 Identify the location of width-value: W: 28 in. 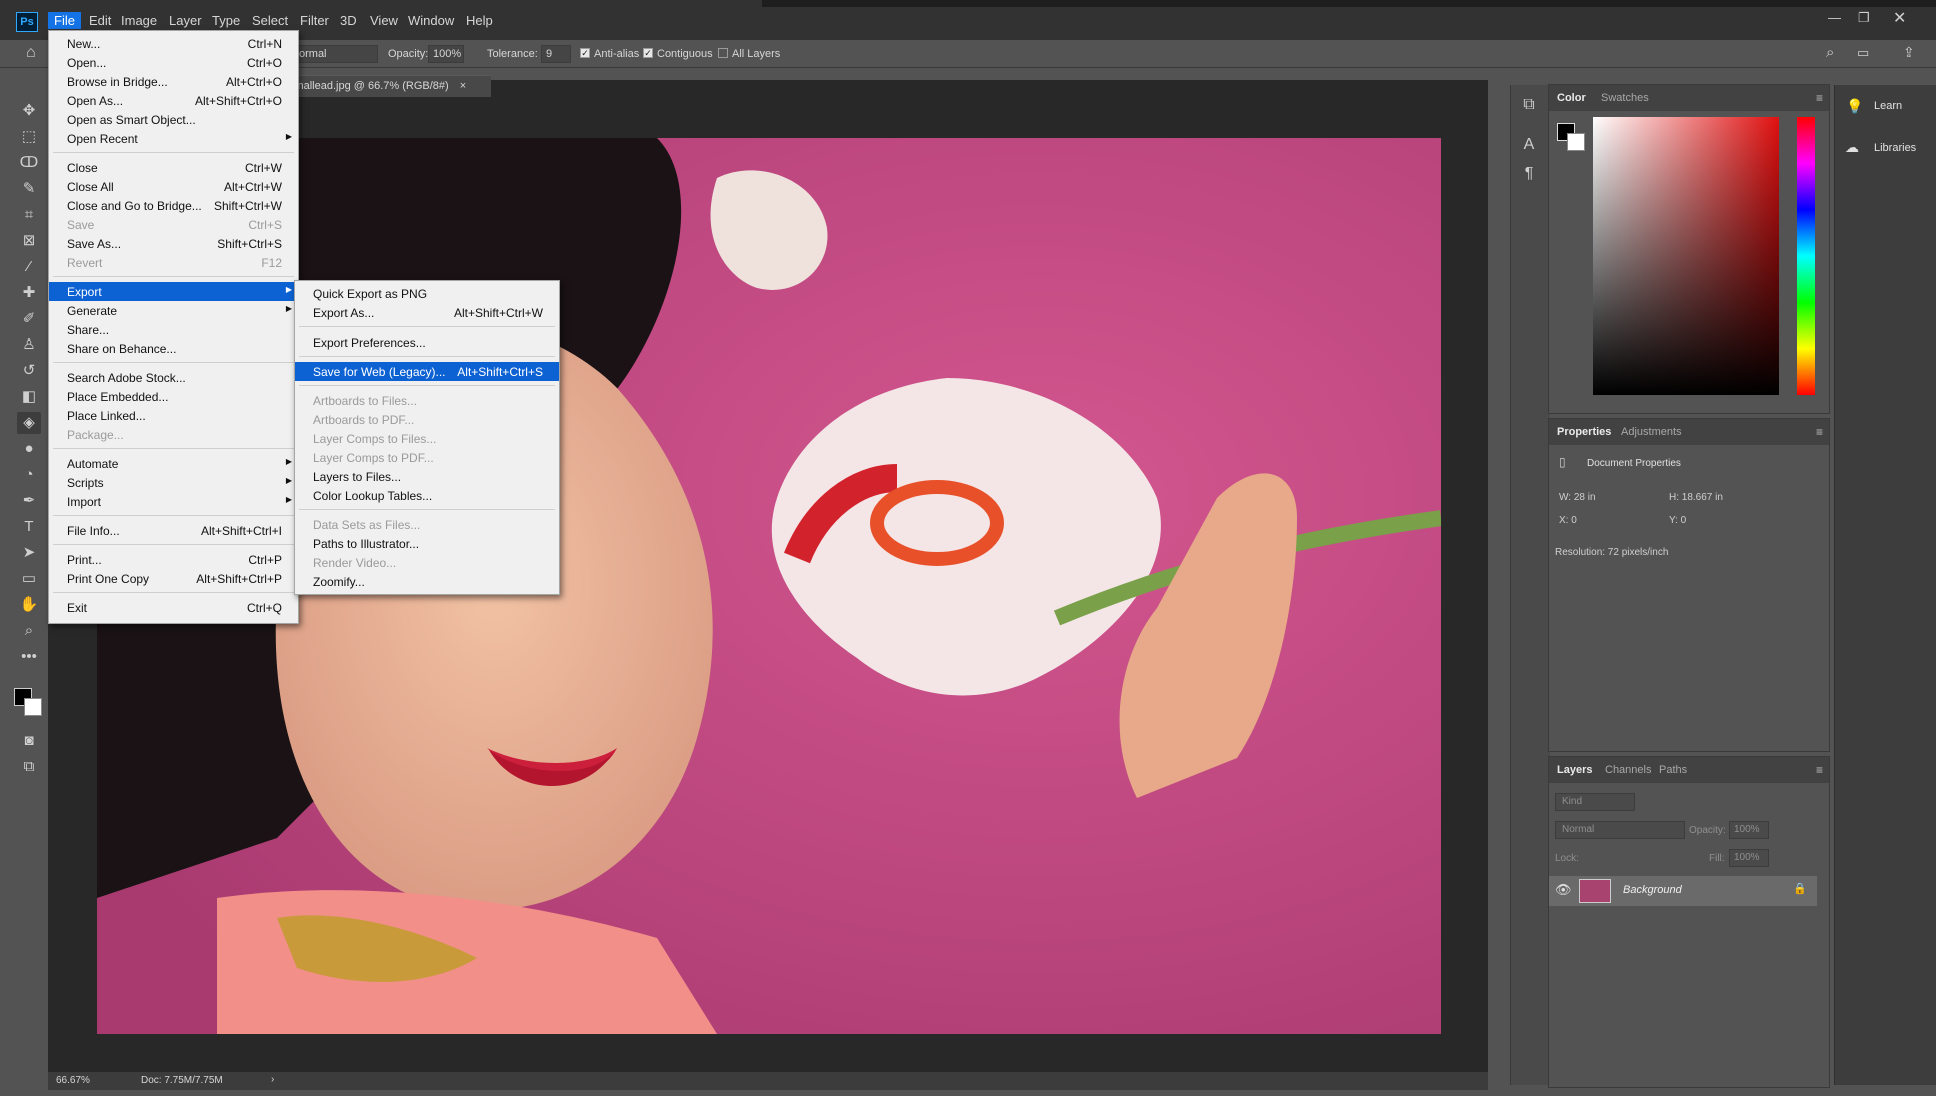
(1577, 497).